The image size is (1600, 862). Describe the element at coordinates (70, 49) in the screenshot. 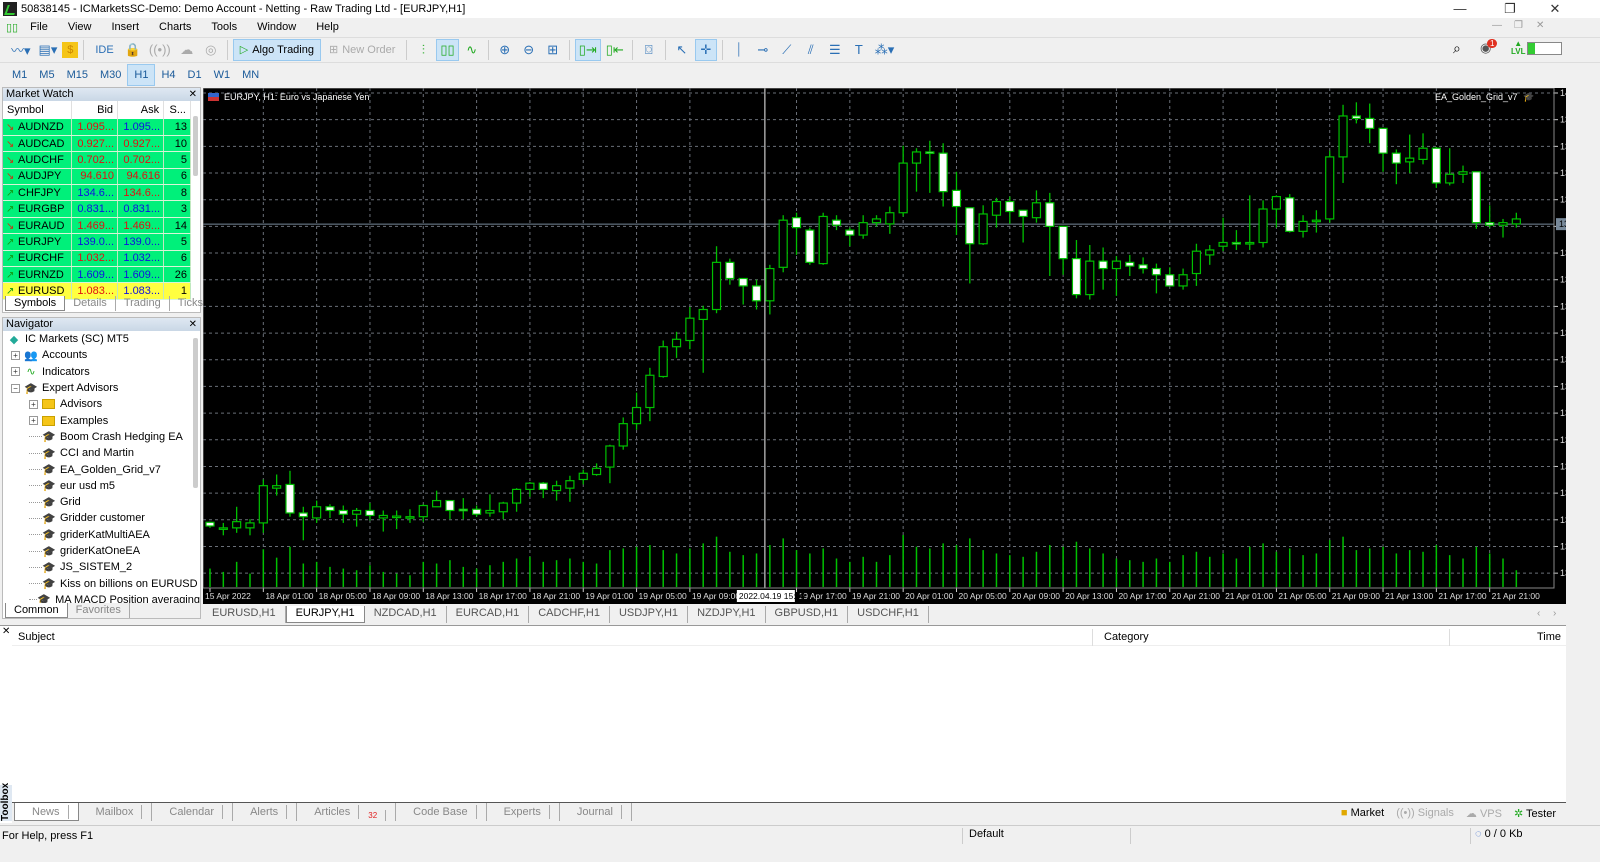

I see `deposit-icon: $` at that location.